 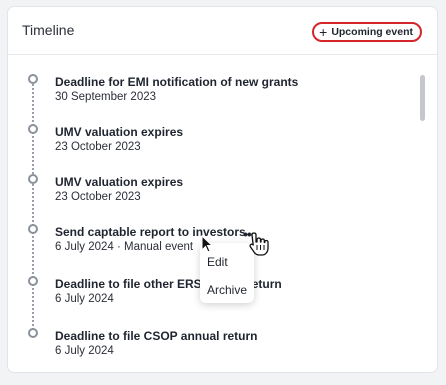 What do you see at coordinates (150, 232) in the screenshot?
I see `timeline-item-title: Send captable report to investors` at bounding box center [150, 232].